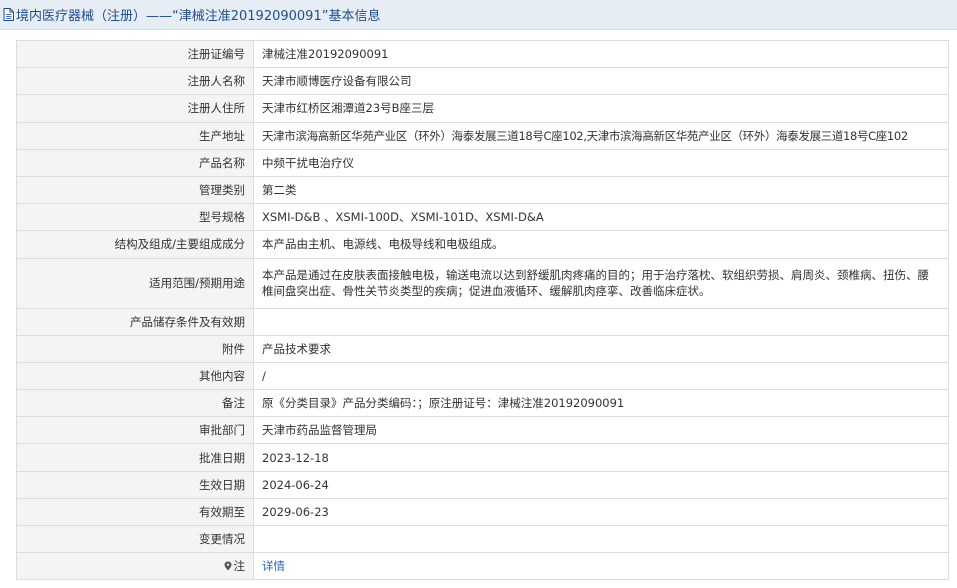 This screenshot has height=588, width=957. Describe the element at coordinates (135, 430) in the screenshot. I see `row-label: 审批部门` at that location.